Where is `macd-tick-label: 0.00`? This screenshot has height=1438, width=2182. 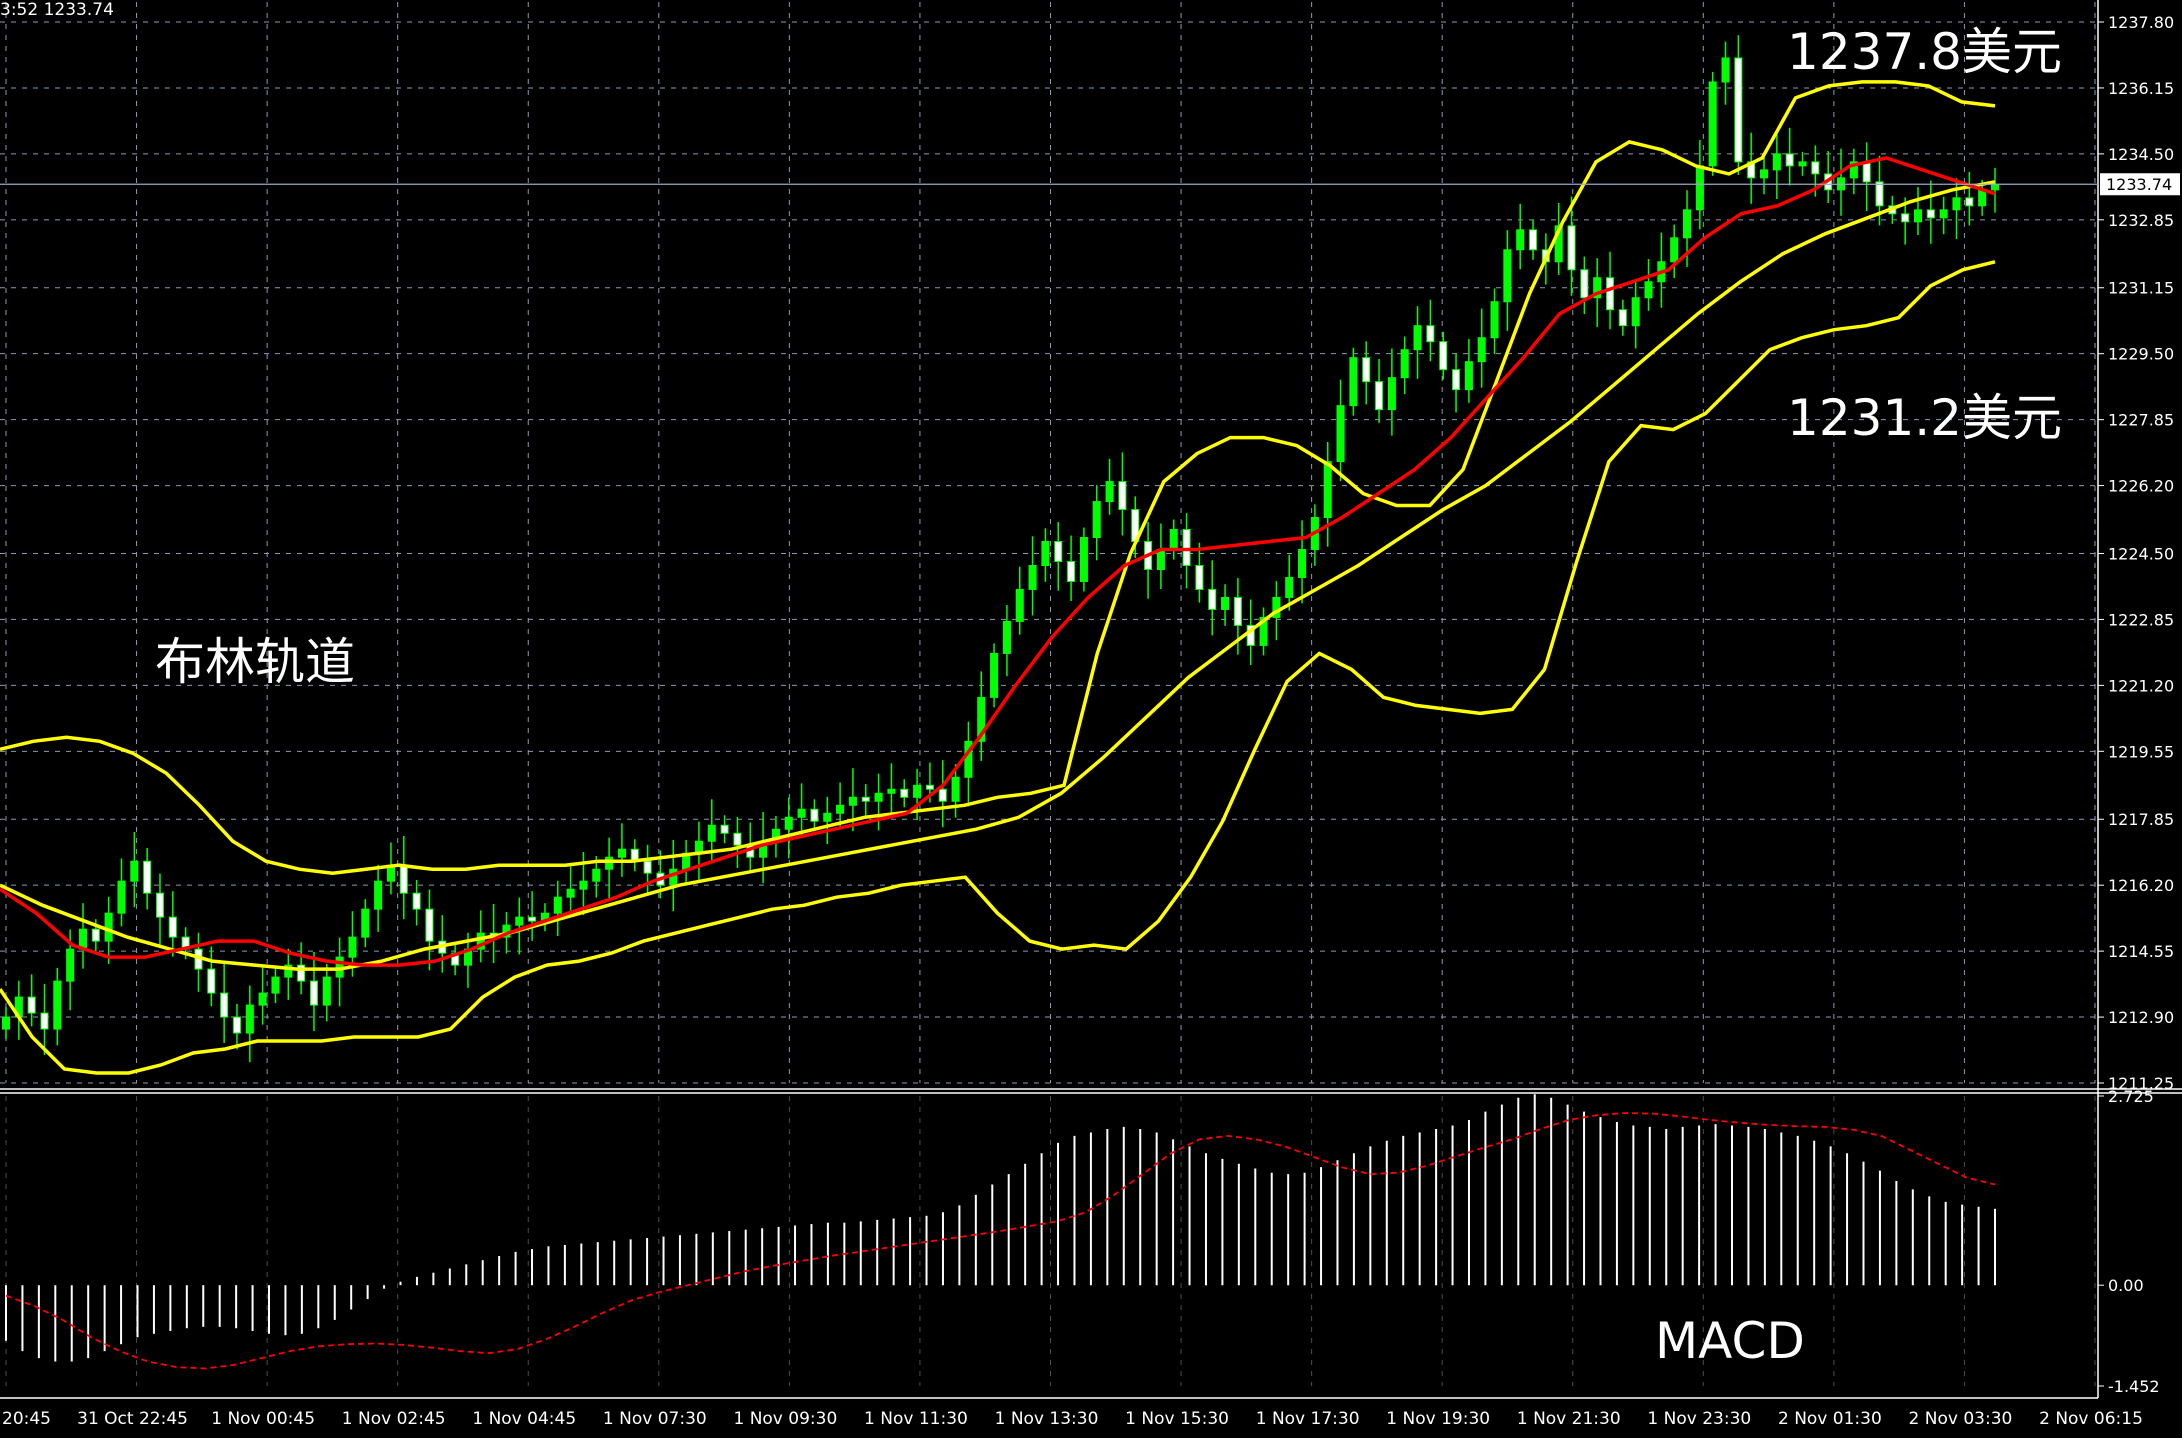
macd-tick-label: 0.00 is located at coordinates (2126, 1285).